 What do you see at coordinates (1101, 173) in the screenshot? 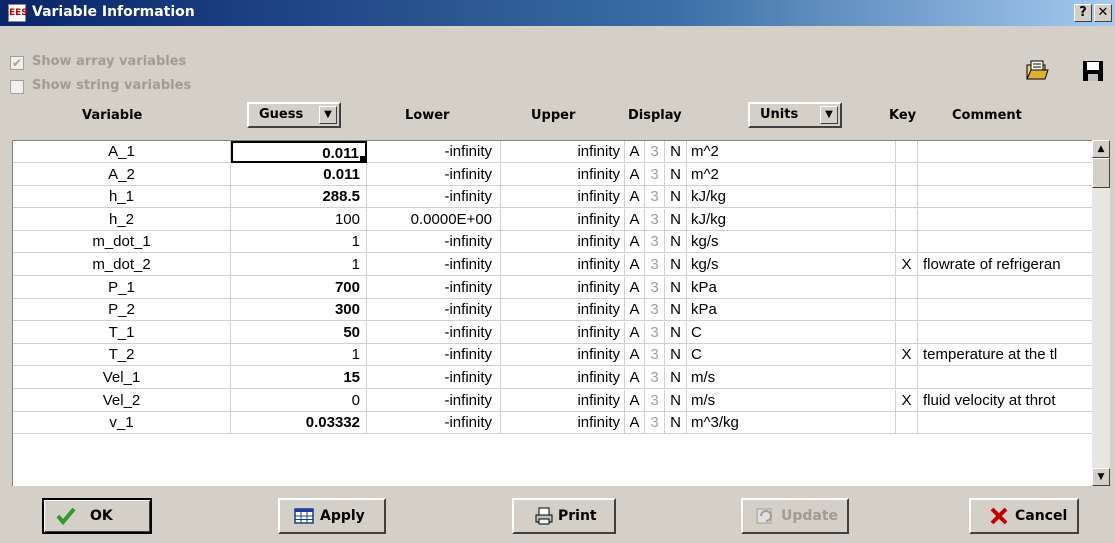
I see `scroll-thumb` at bounding box center [1101, 173].